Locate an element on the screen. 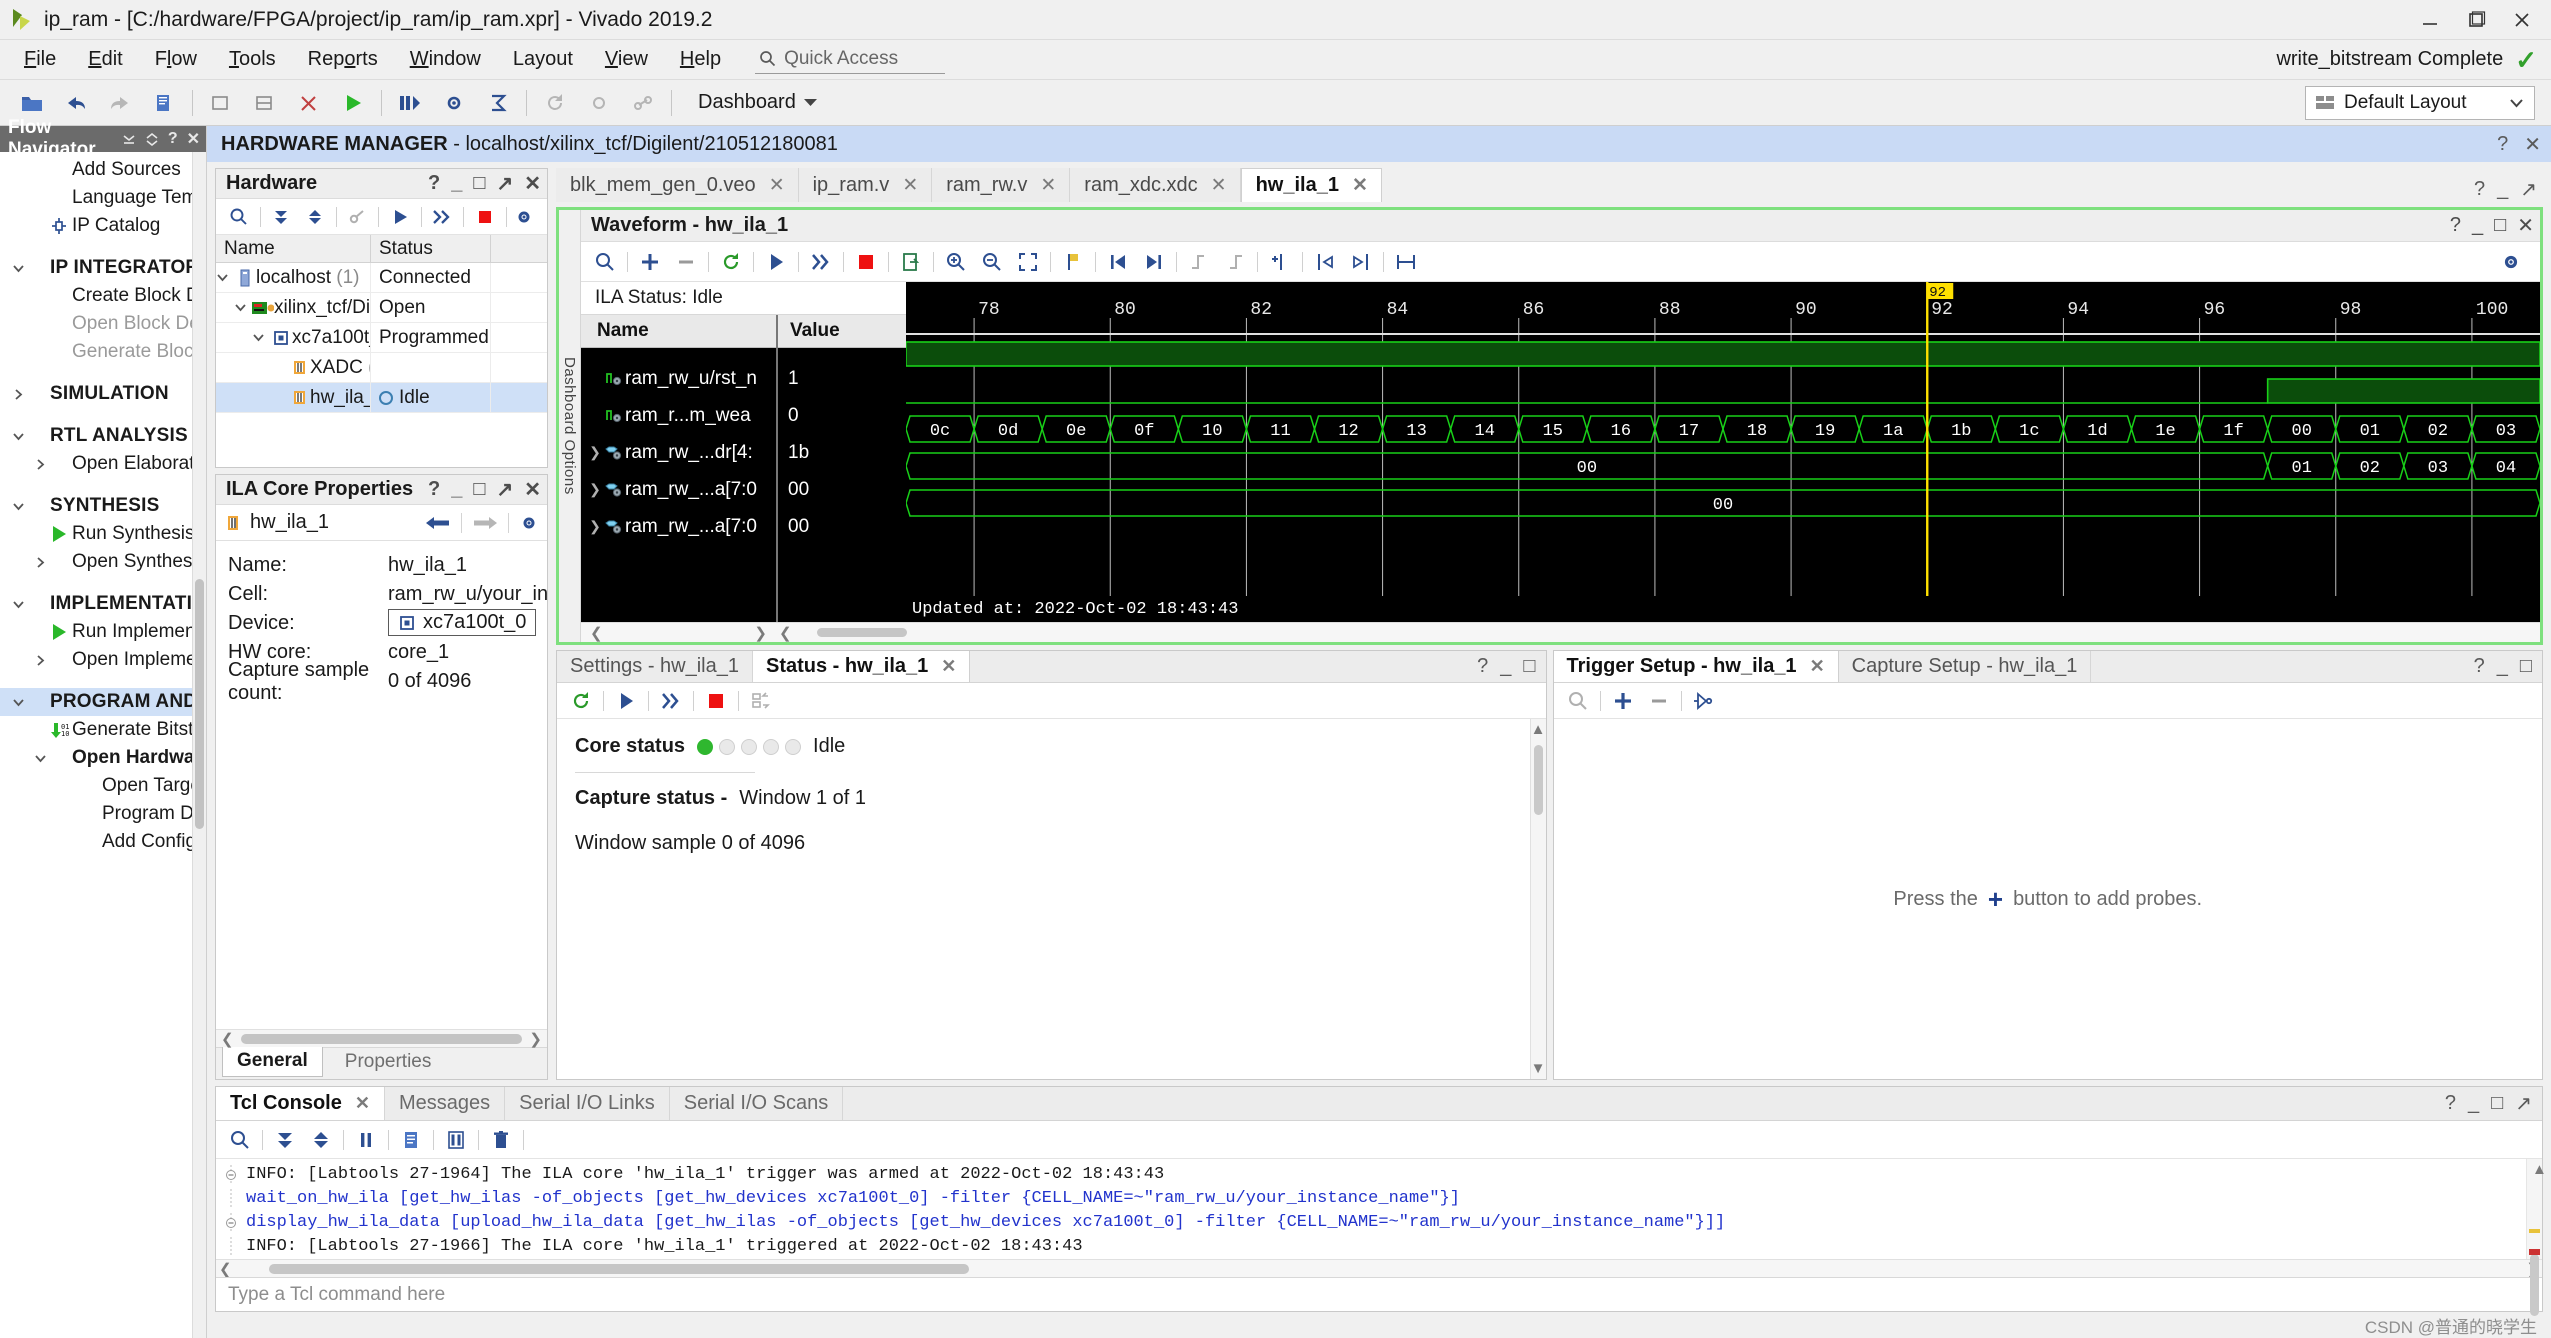  paste-icon is located at coordinates (265, 103).